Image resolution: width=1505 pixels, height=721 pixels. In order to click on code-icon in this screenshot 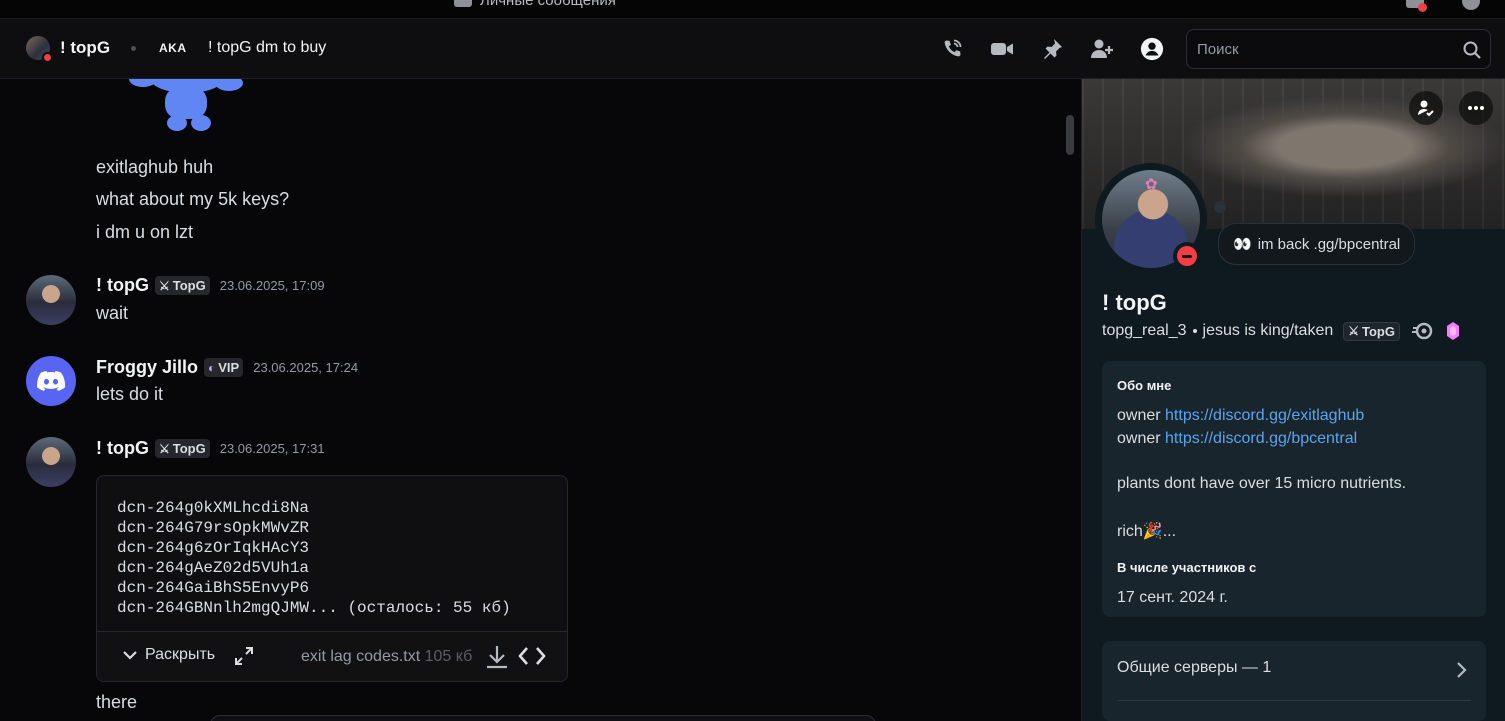, I will do `click(532, 658)`.